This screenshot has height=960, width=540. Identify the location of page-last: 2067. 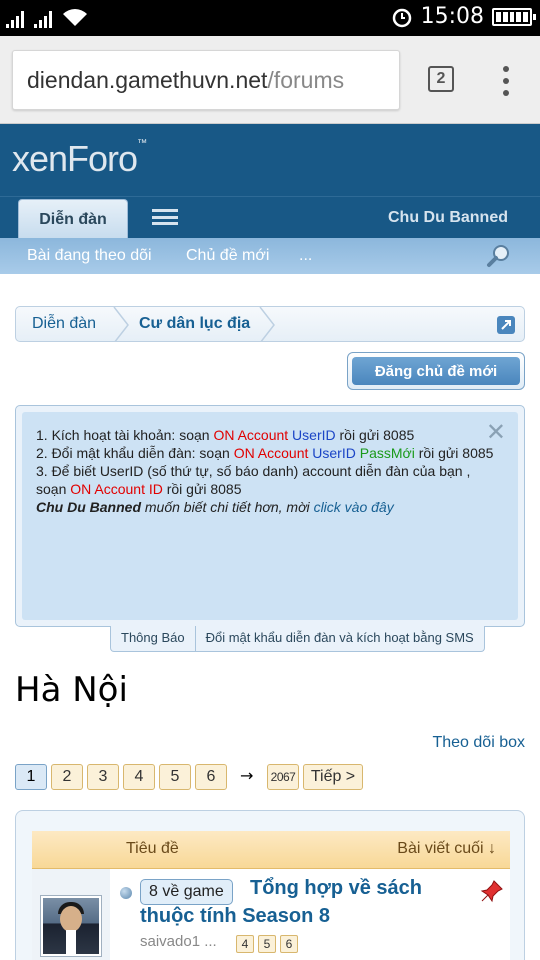
(283, 777).